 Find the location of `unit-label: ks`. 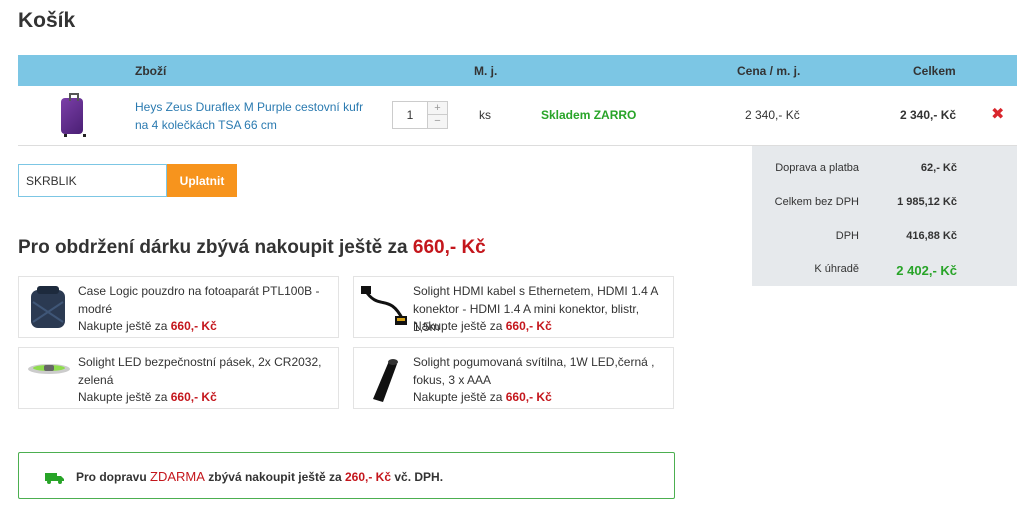

unit-label: ks is located at coordinates (485, 115).